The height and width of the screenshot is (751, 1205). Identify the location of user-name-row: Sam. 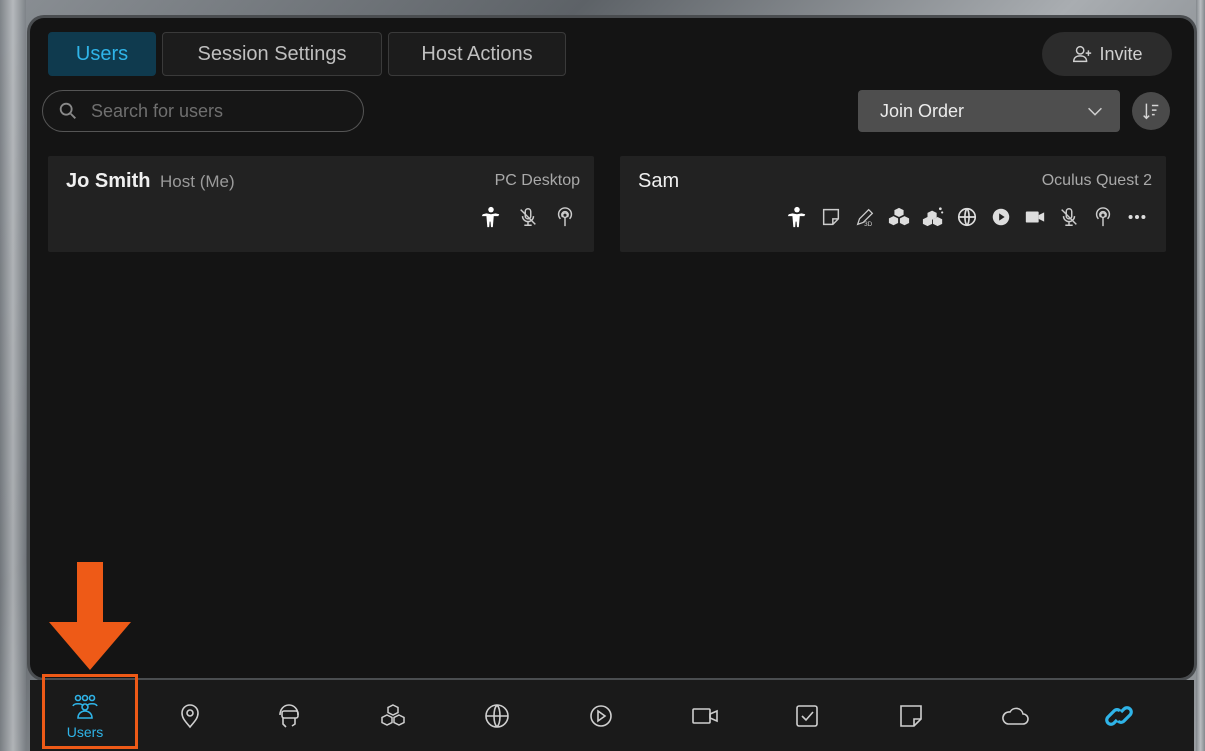
(658, 181).